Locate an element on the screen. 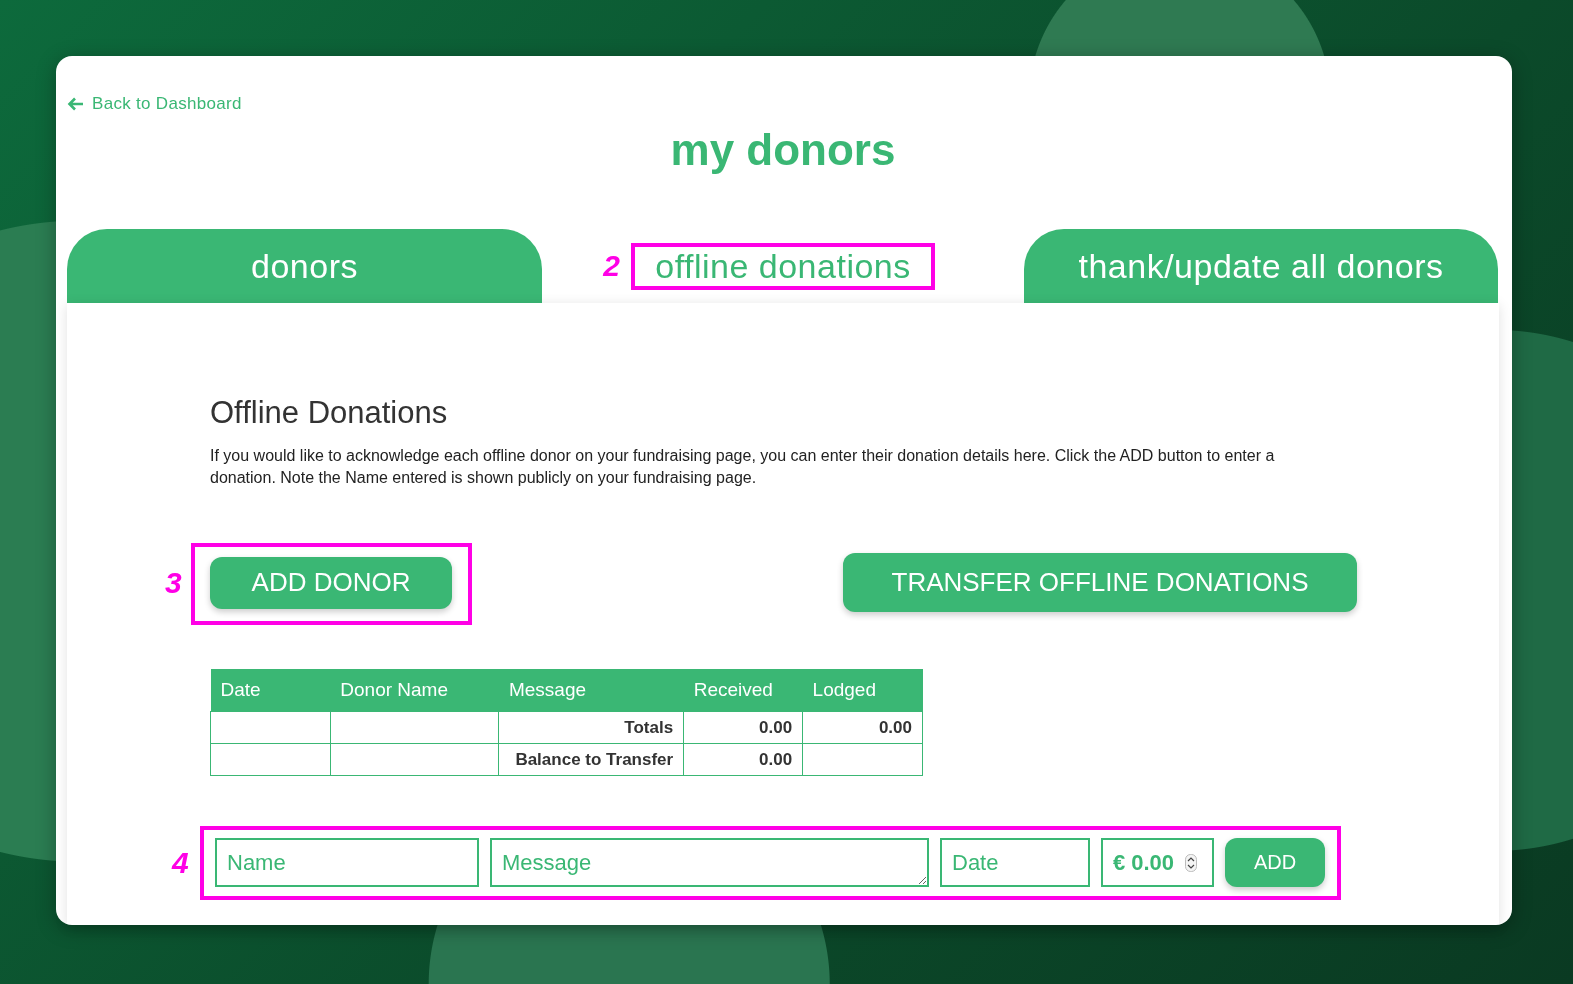 The height and width of the screenshot is (984, 1573). table-cell: Balance to Transfer is located at coordinates (591, 759).